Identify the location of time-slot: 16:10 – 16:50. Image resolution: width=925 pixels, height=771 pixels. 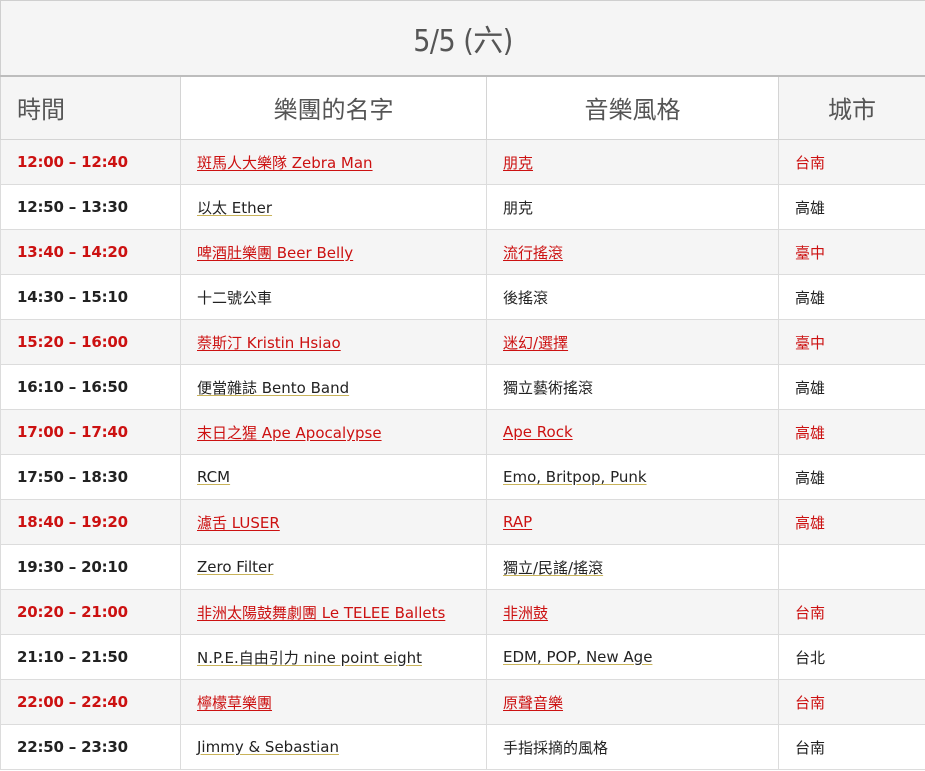
(90, 387).